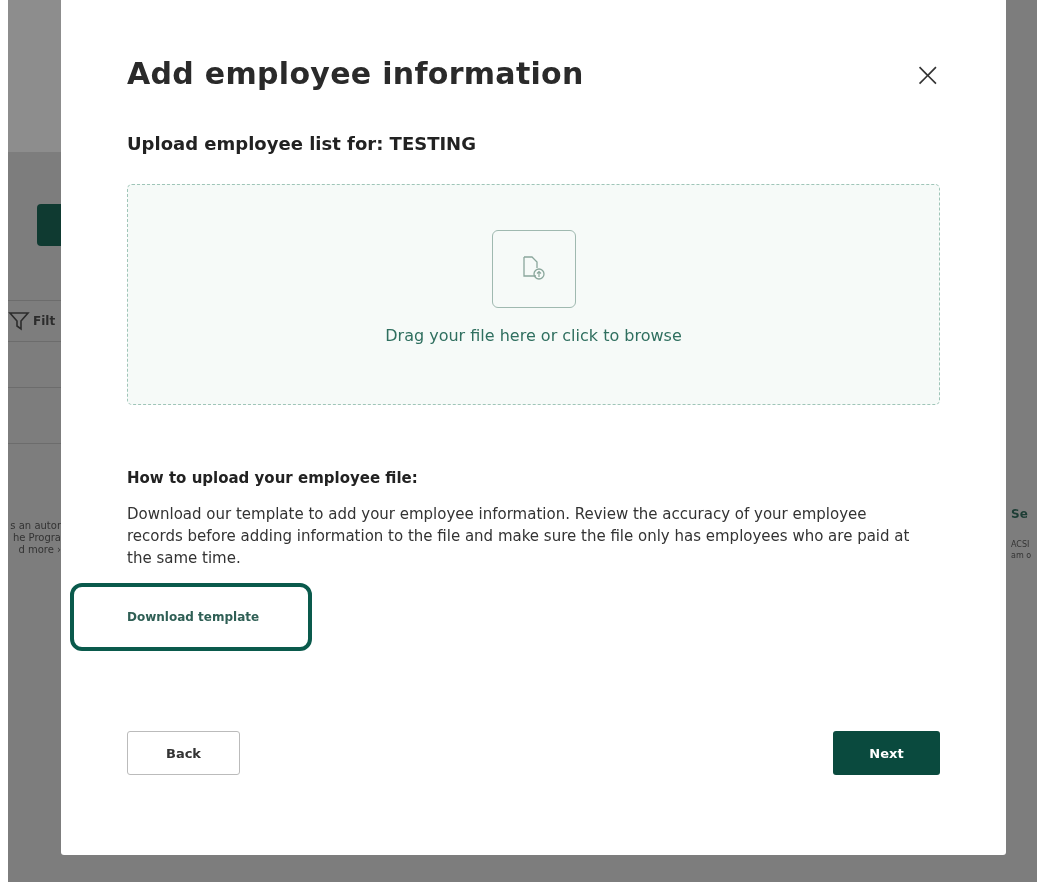 This screenshot has height=882, width=1037. Describe the element at coordinates (355, 73) in the screenshot. I see `modal-title: Add employee information` at that location.